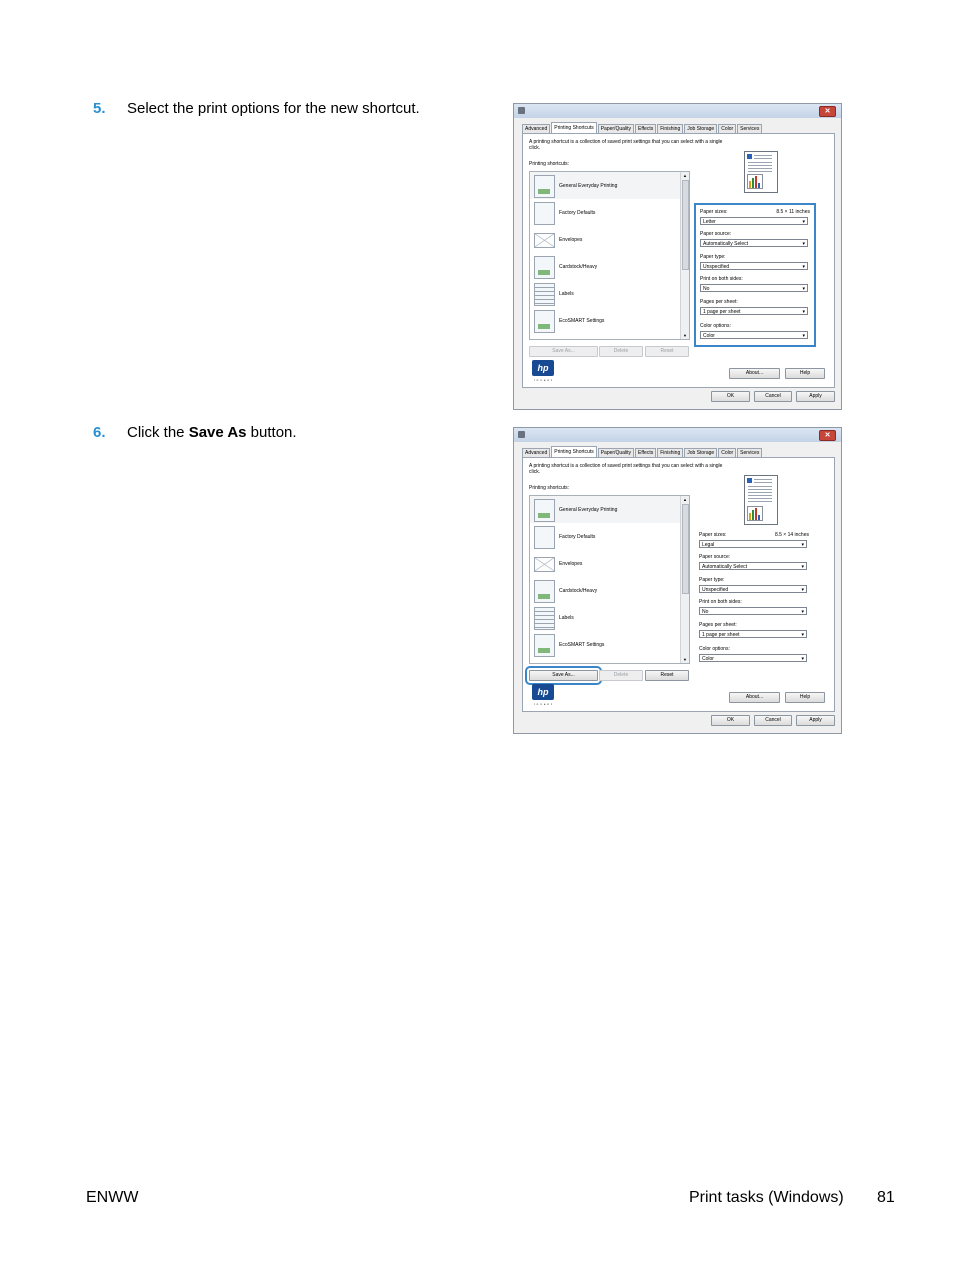 This screenshot has width=954, height=1270. What do you see at coordinates (544, 537) in the screenshot?
I see `blank-page-icon` at bounding box center [544, 537].